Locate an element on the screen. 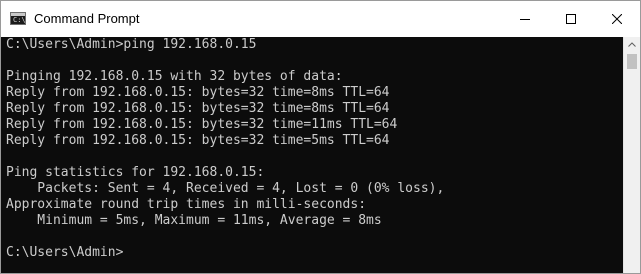 This screenshot has width=641, height=274. vertical-scrollbar is located at coordinates (631, 155).